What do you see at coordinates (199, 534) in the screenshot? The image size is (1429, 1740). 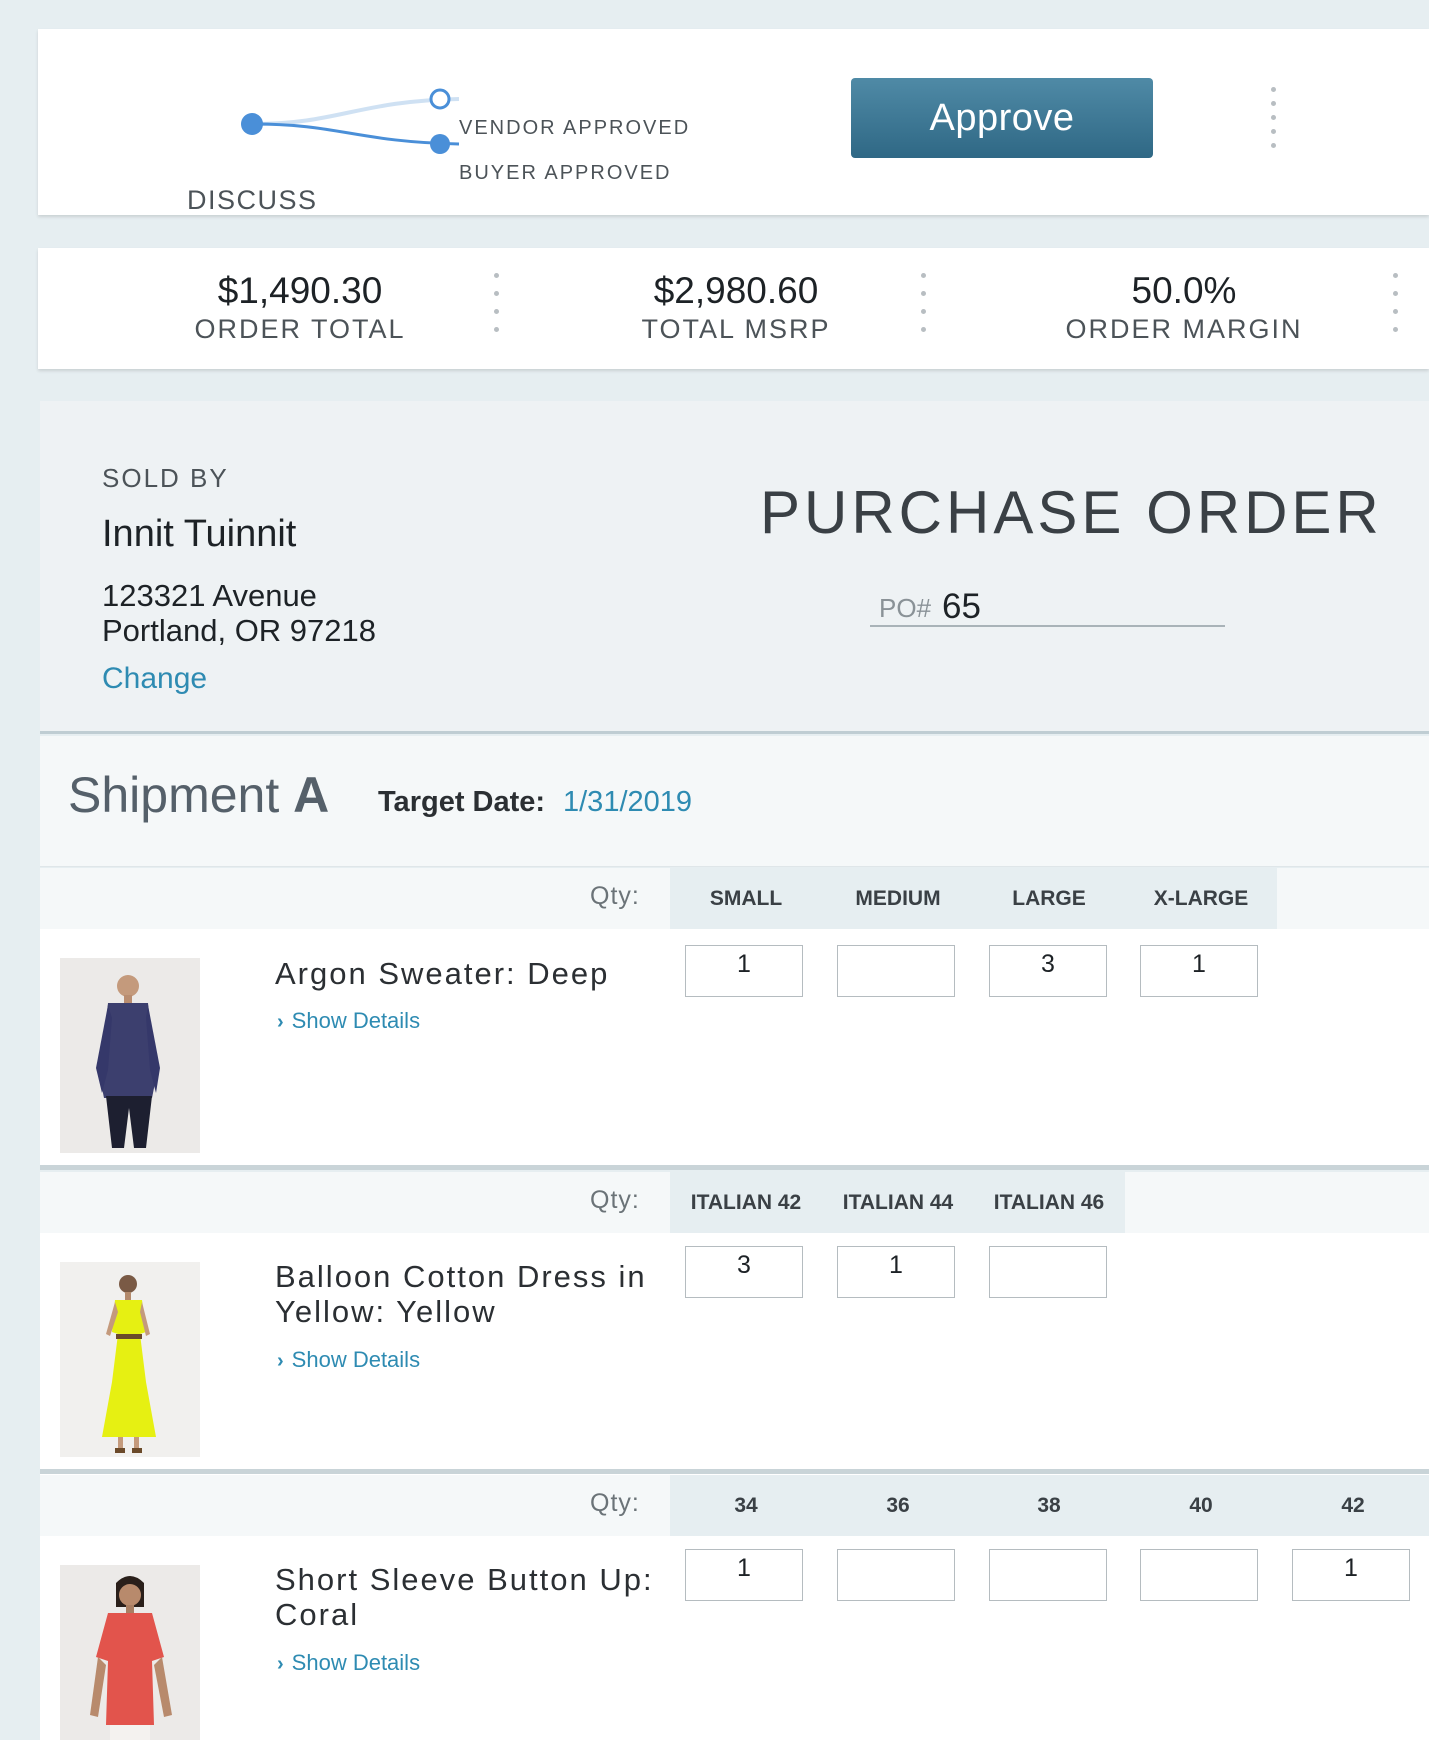 I see `vendor-name: Innit Tuinnit` at bounding box center [199, 534].